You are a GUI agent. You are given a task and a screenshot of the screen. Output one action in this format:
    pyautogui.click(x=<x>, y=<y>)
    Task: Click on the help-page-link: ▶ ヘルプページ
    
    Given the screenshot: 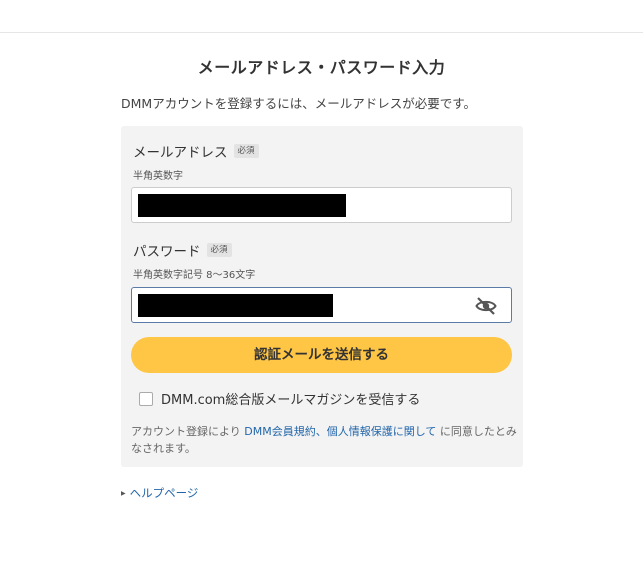 What is the action you would take?
    pyautogui.click(x=159, y=493)
    